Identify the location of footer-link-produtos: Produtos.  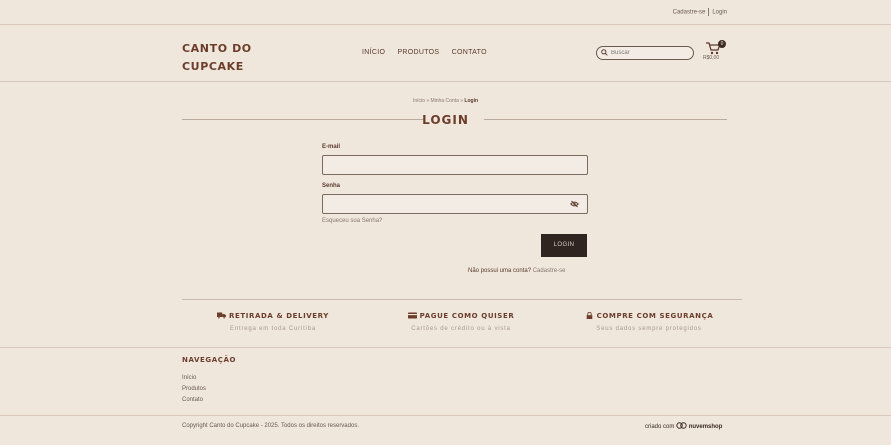
(194, 389).